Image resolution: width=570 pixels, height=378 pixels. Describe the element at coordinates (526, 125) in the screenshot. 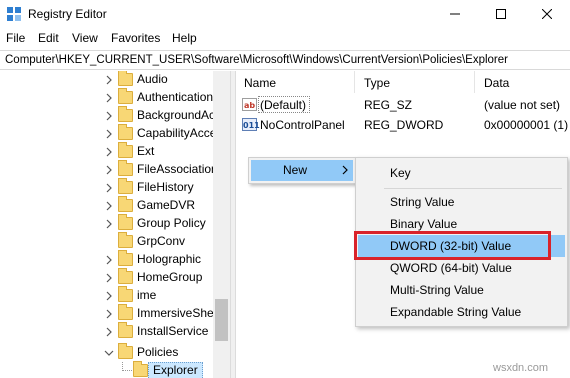

I see `value-data: 0x00000001 (1)` at that location.